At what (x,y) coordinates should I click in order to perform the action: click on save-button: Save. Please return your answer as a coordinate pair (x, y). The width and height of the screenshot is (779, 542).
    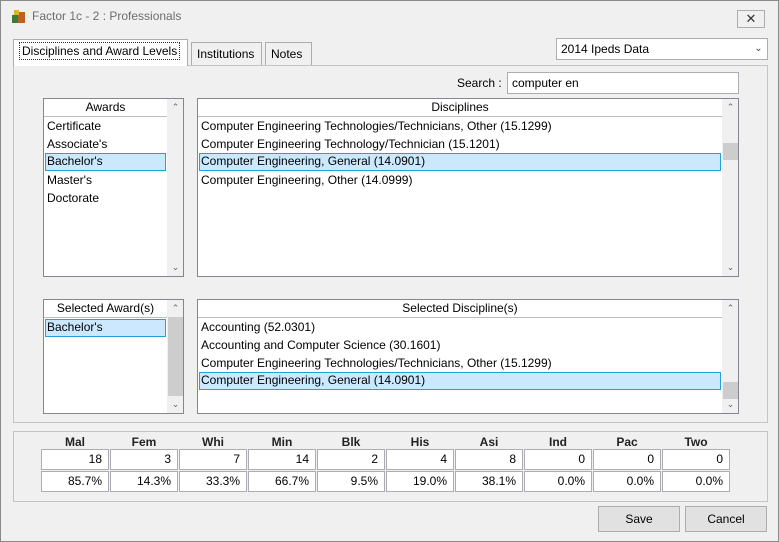
    Looking at the image, I should click on (639, 519).